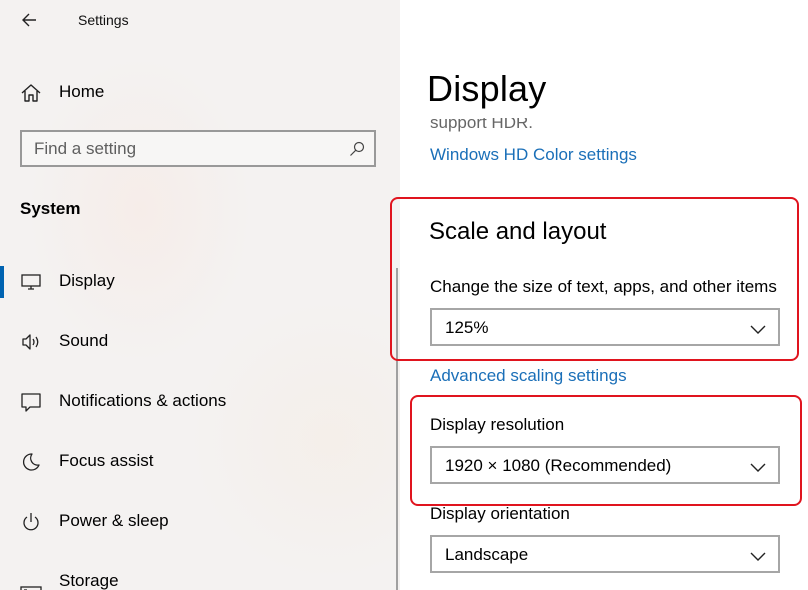  Describe the element at coordinates (190, 282) in the screenshot. I see `sidebar-item-display: Display` at that location.